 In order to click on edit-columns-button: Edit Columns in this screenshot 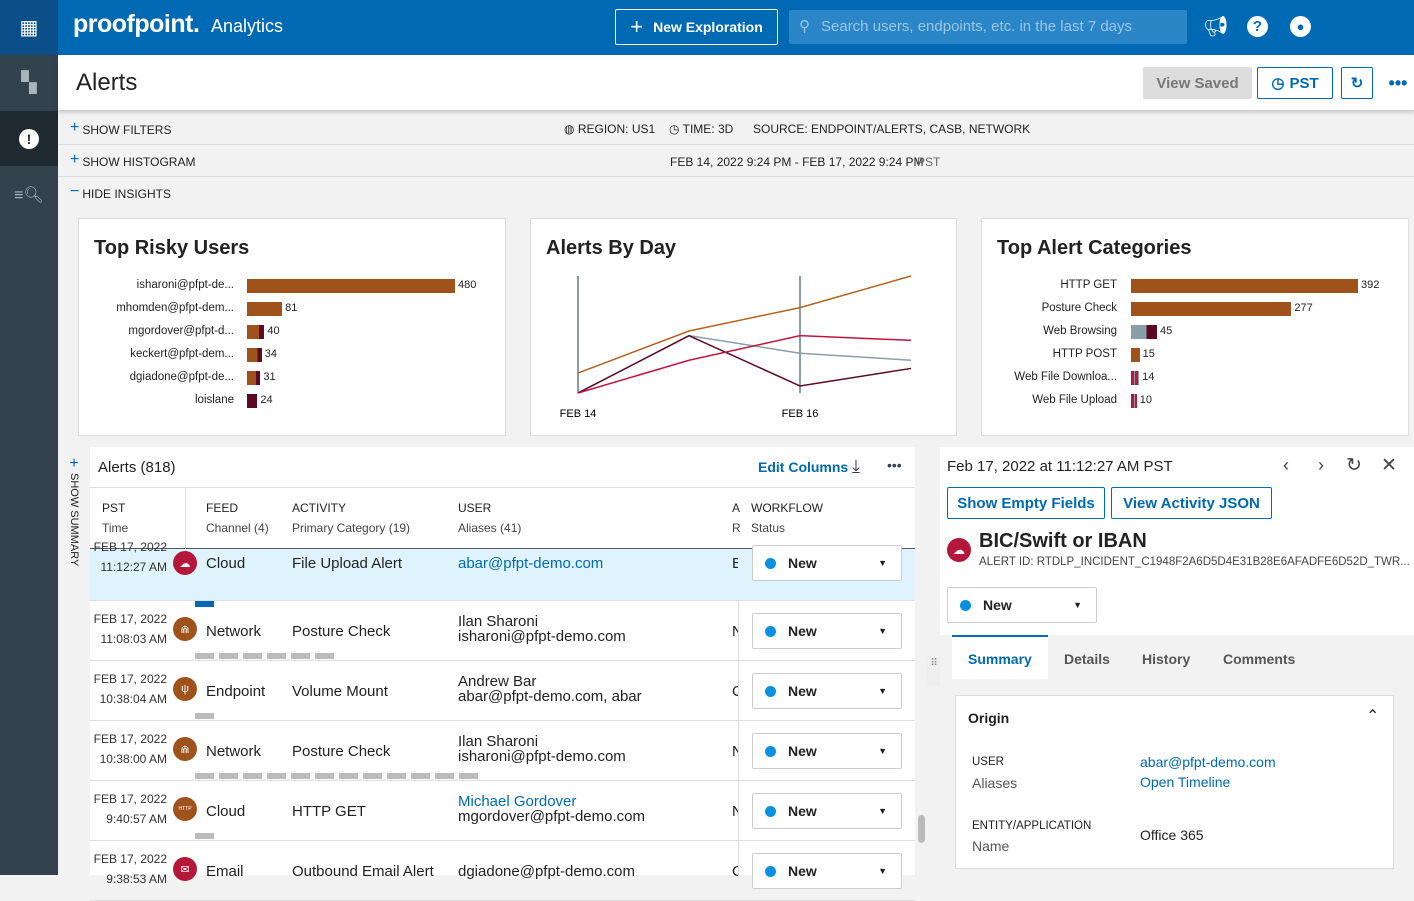, I will do `click(803, 467)`.